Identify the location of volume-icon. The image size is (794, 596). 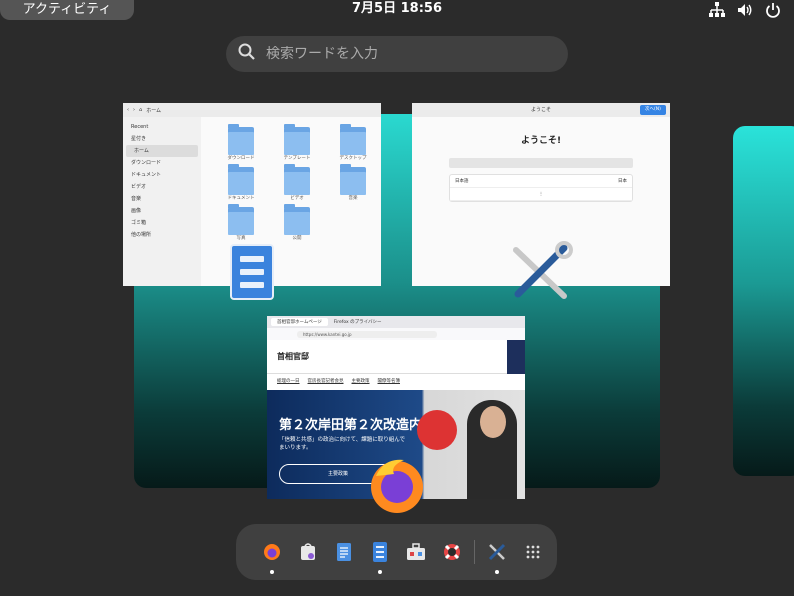
(745, 10).